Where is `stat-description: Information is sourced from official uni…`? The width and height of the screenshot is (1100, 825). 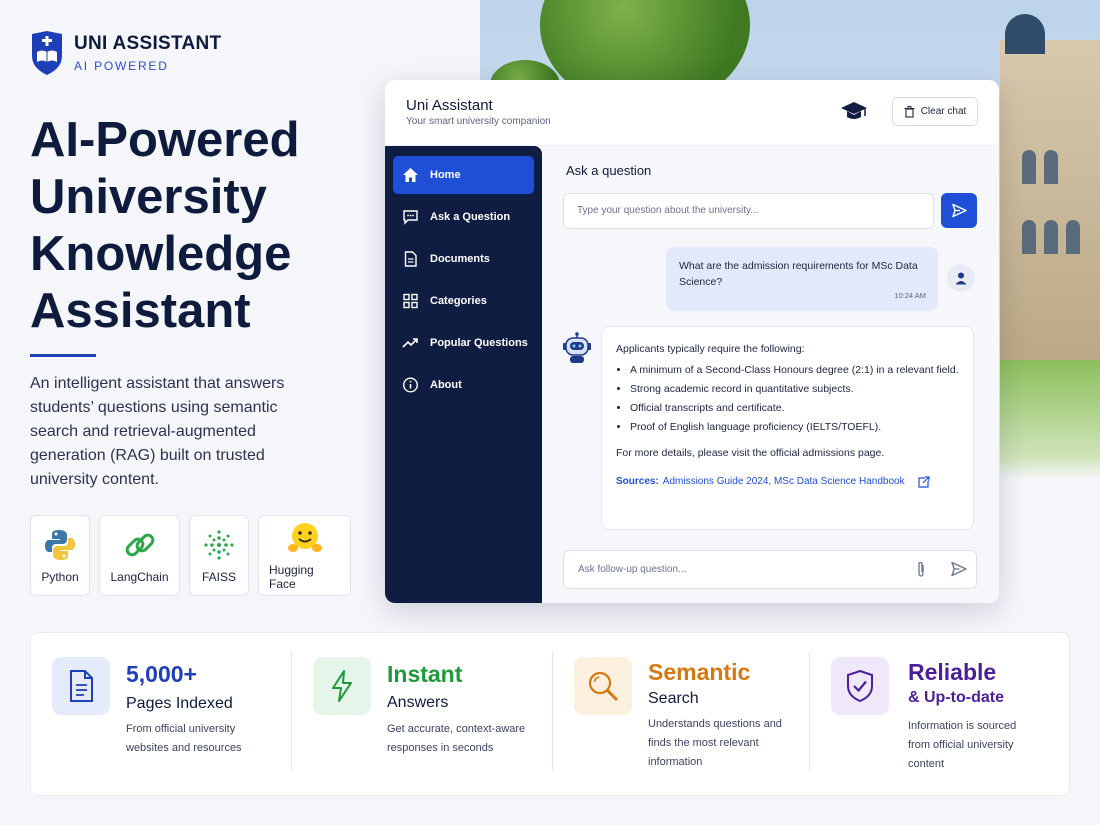 stat-description: Information is sourced from official uni… is located at coordinates (962, 745).